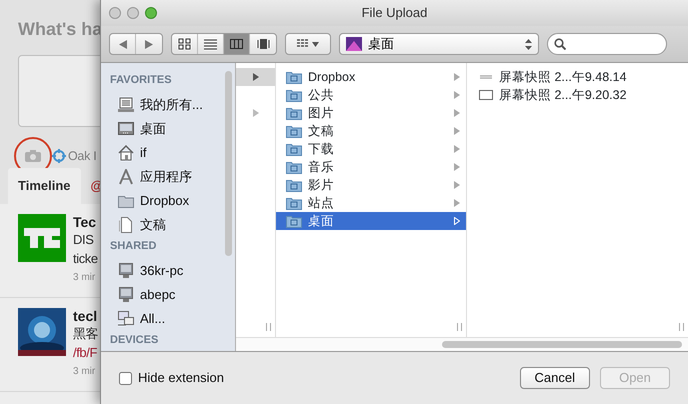 The width and height of the screenshot is (688, 404). I want to click on stepper-icon, so click(528, 44).